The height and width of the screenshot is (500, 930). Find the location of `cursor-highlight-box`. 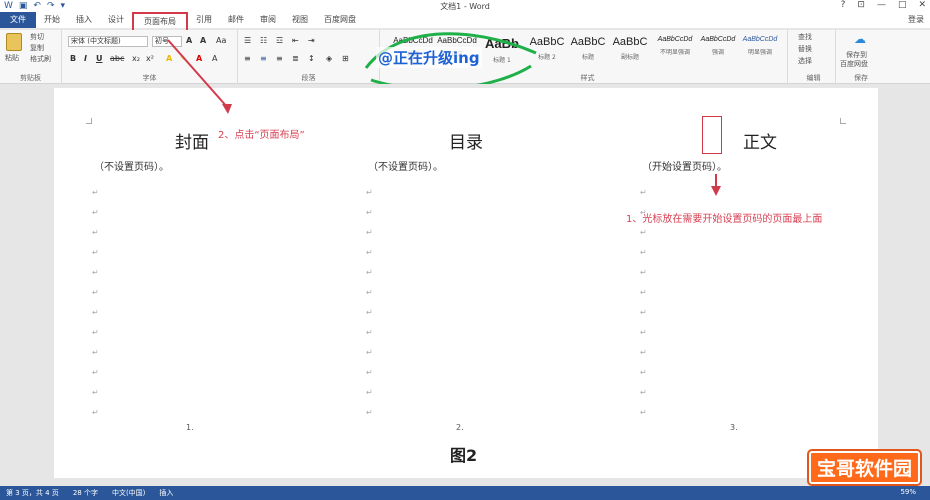

cursor-highlight-box is located at coordinates (712, 135).